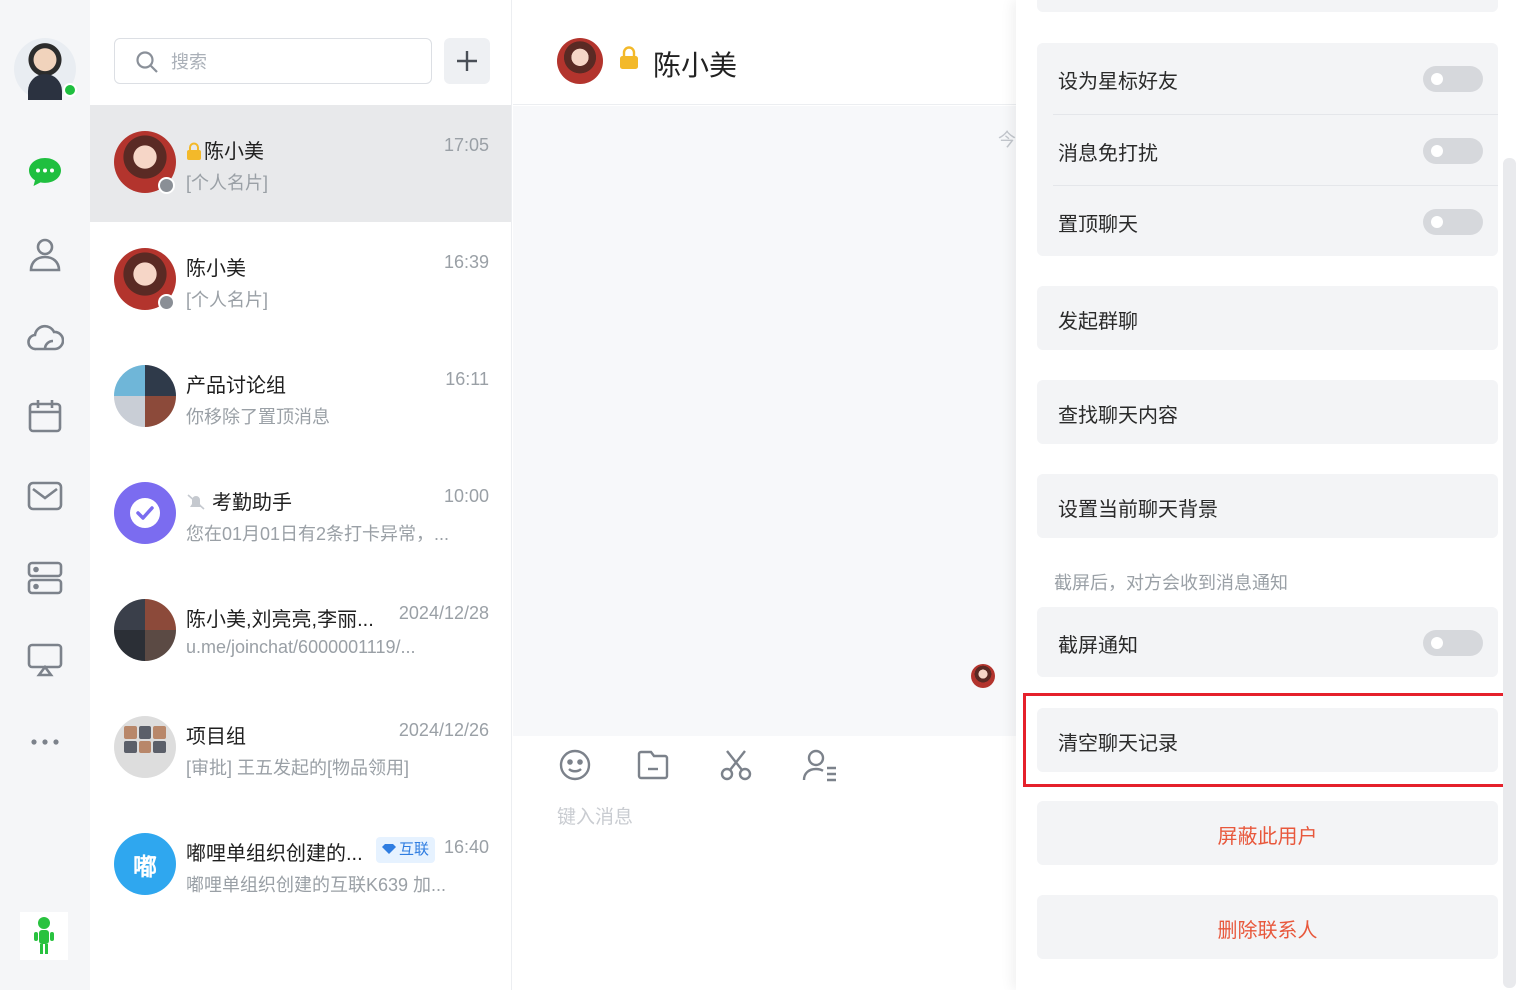 Image resolution: width=1518 pixels, height=990 pixels. What do you see at coordinates (1267, 837) in the screenshot?
I see `block-user-label: 屏蔽此用户` at bounding box center [1267, 837].